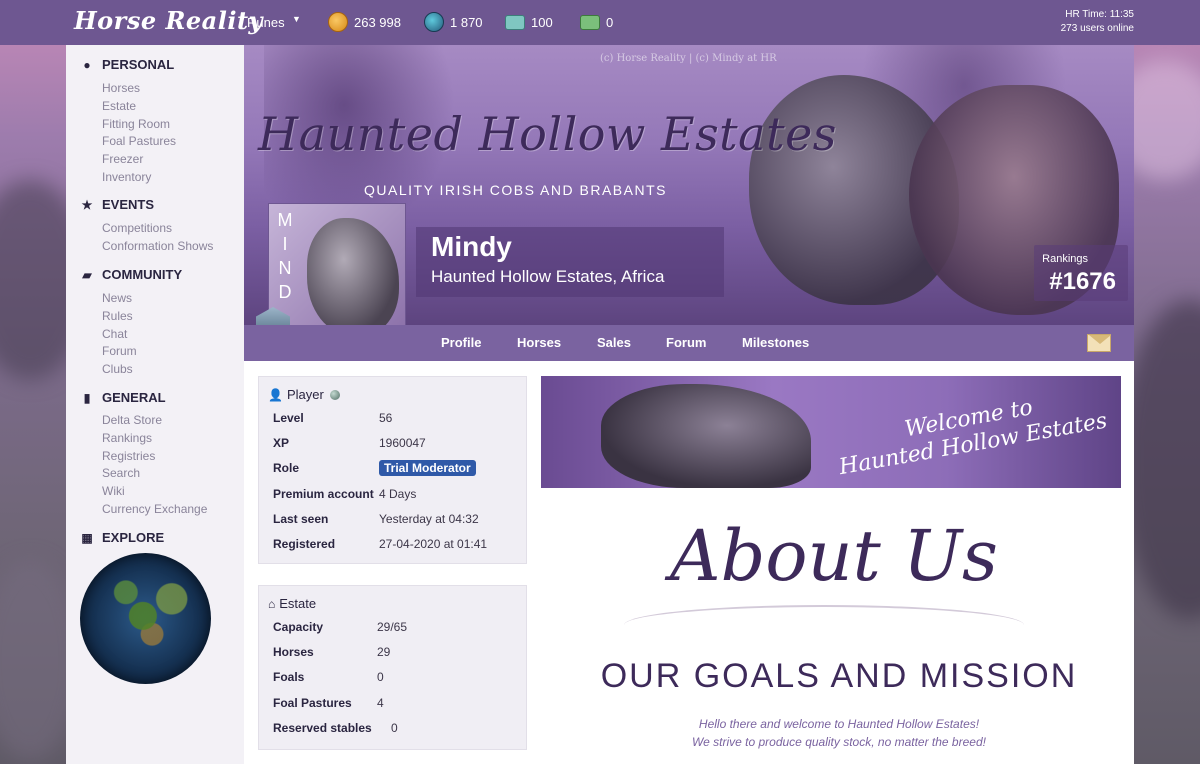 This screenshot has height=764, width=1200. I want to click on tickets-value: 100, so click(542, 22).